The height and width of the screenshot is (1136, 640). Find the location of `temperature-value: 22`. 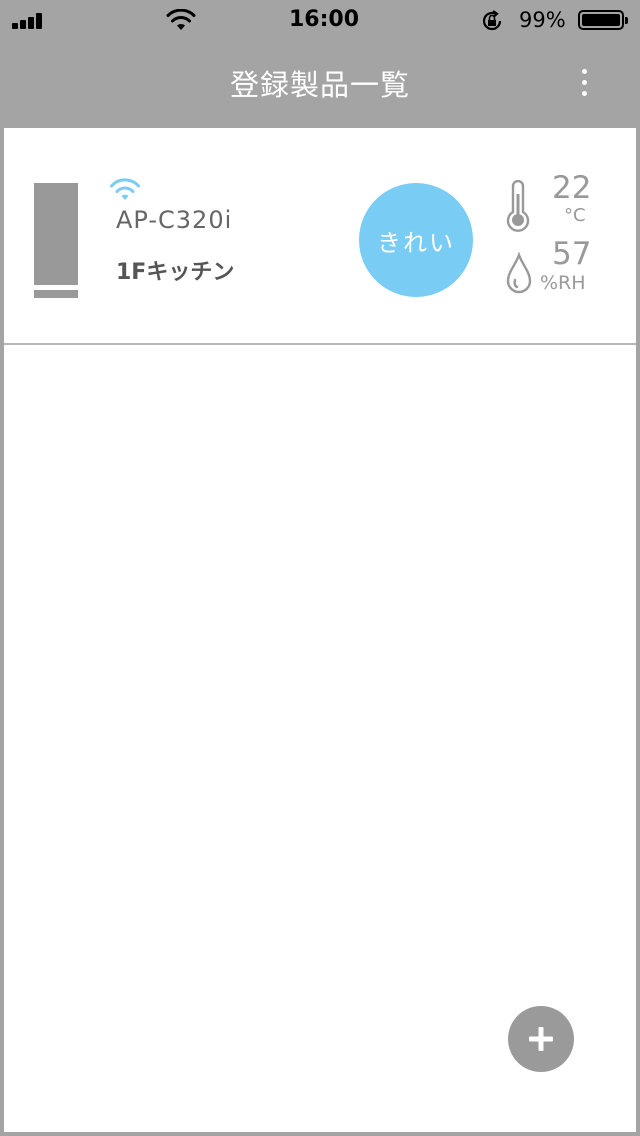

temperature-value: 22 is located at coordinates (572, 188).